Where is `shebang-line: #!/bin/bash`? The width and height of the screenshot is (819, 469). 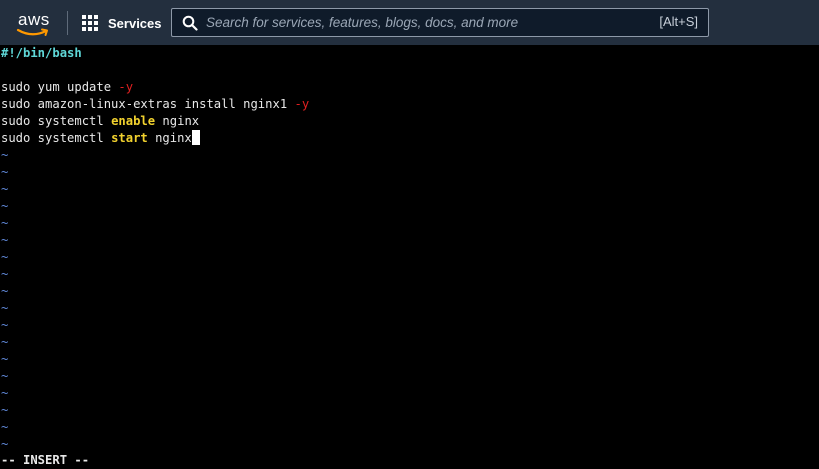 shebang-line: #!/bin/bash is located at coordinates (41, 53).